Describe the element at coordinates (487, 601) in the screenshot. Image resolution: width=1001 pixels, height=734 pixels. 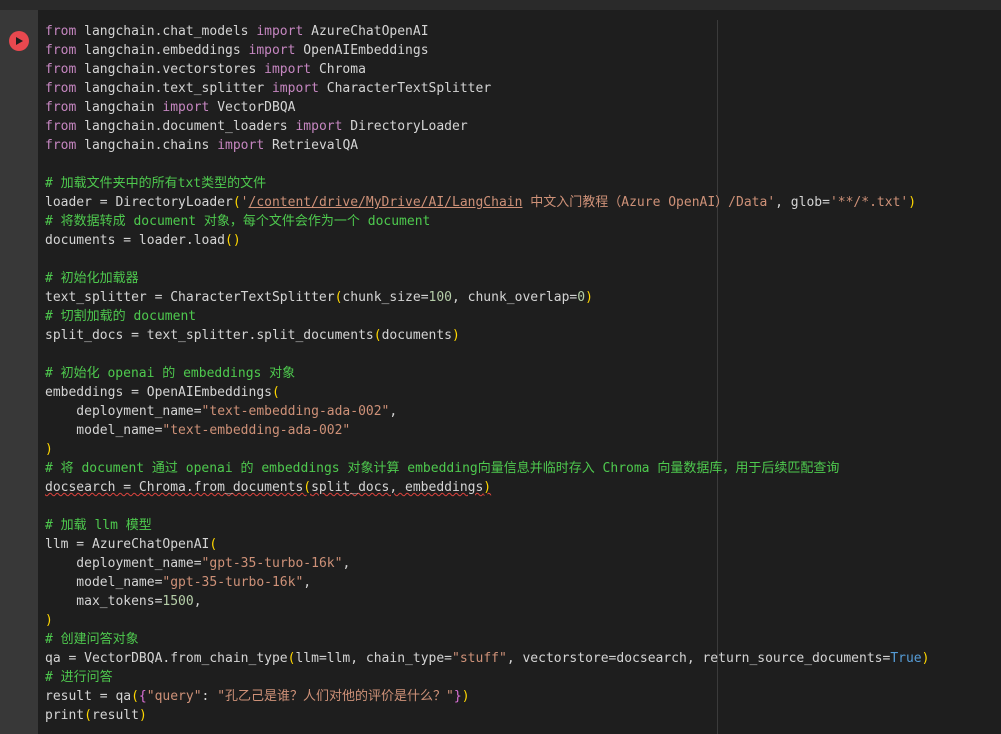
I see `code-line: max_tokens=1500,` at that location.